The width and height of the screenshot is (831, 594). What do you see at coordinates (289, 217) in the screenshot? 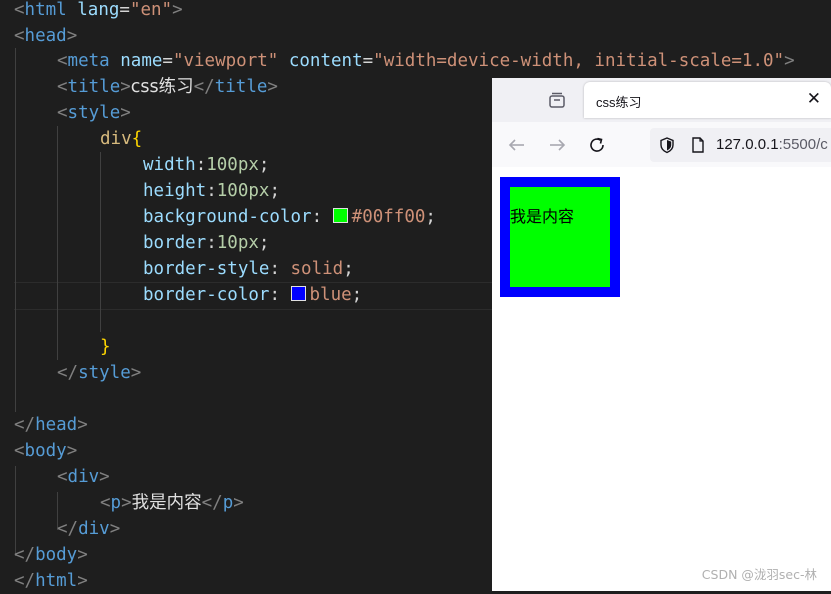
I see `code-line-background-color: background-color: #00ff00;` at bounding box center [289, 217].